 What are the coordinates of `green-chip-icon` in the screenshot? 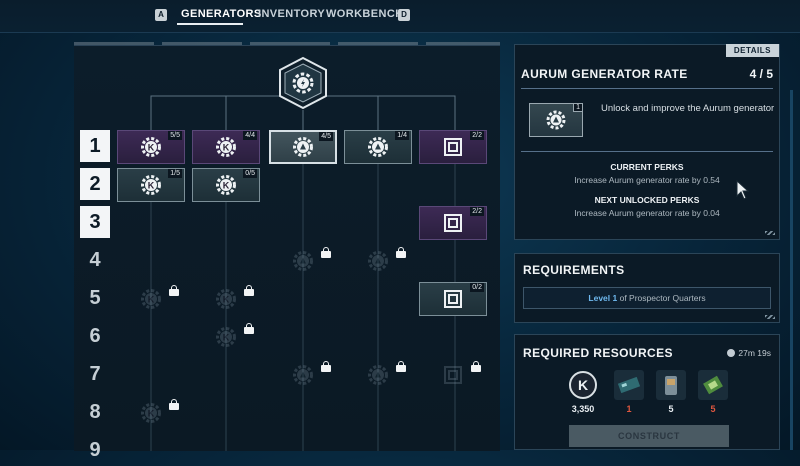 It's located at (713, 385).